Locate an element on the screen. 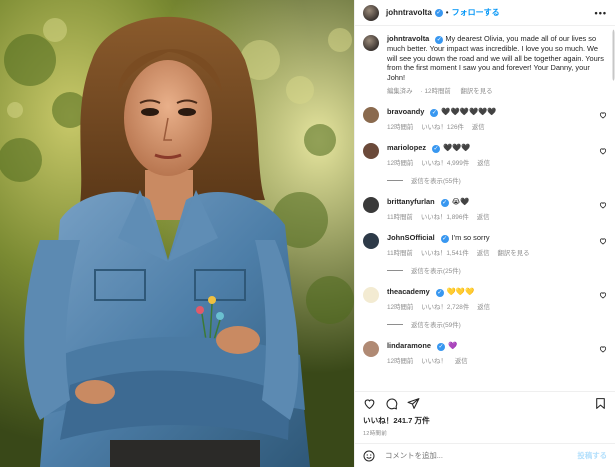 The image size is (615, 467). comment-line: theacademy ✓ 💛💛💛 is located at coordinates (497, 292).